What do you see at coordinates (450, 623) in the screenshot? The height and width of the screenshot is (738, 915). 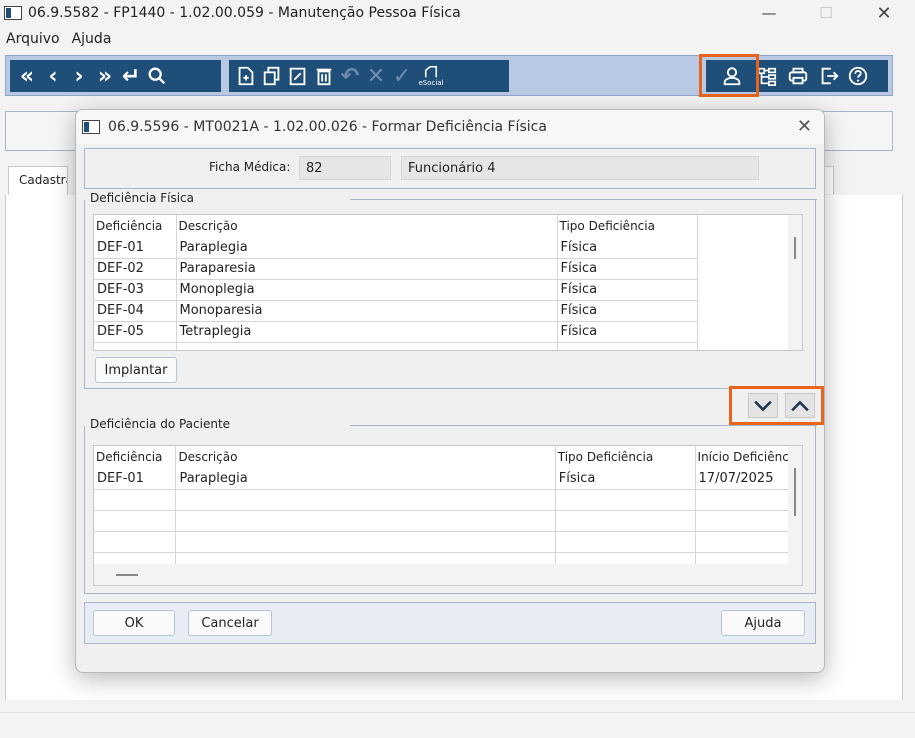 I see `dialog-button-bar: OK Cancelar Ajuda` at bounding box center [450, 623].